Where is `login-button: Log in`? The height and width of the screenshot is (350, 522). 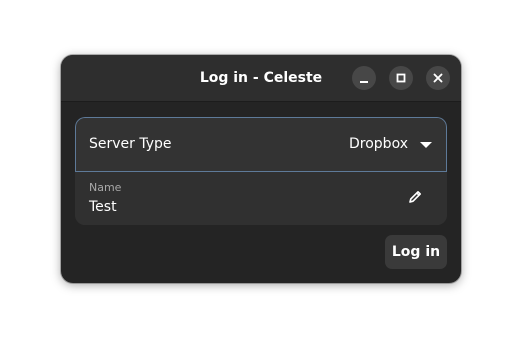 login-button: Log in is located at coordinates (416, 252).